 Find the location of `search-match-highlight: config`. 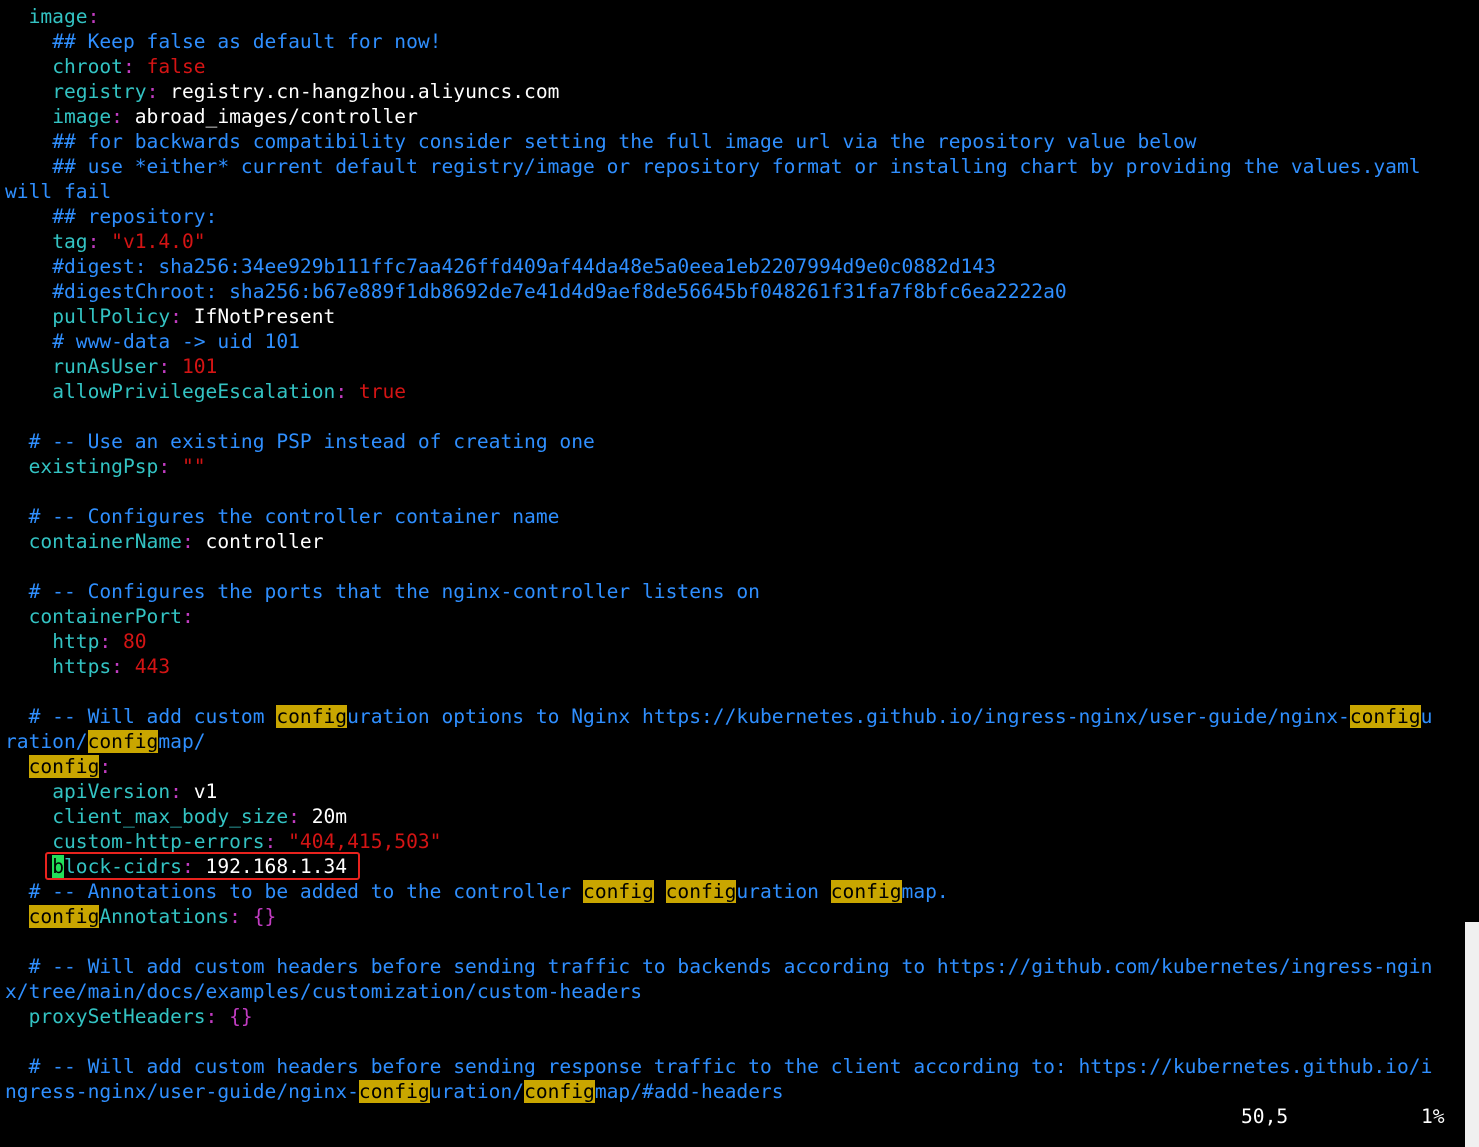

search-match-highlight: config is located at coordinates (618, 891).